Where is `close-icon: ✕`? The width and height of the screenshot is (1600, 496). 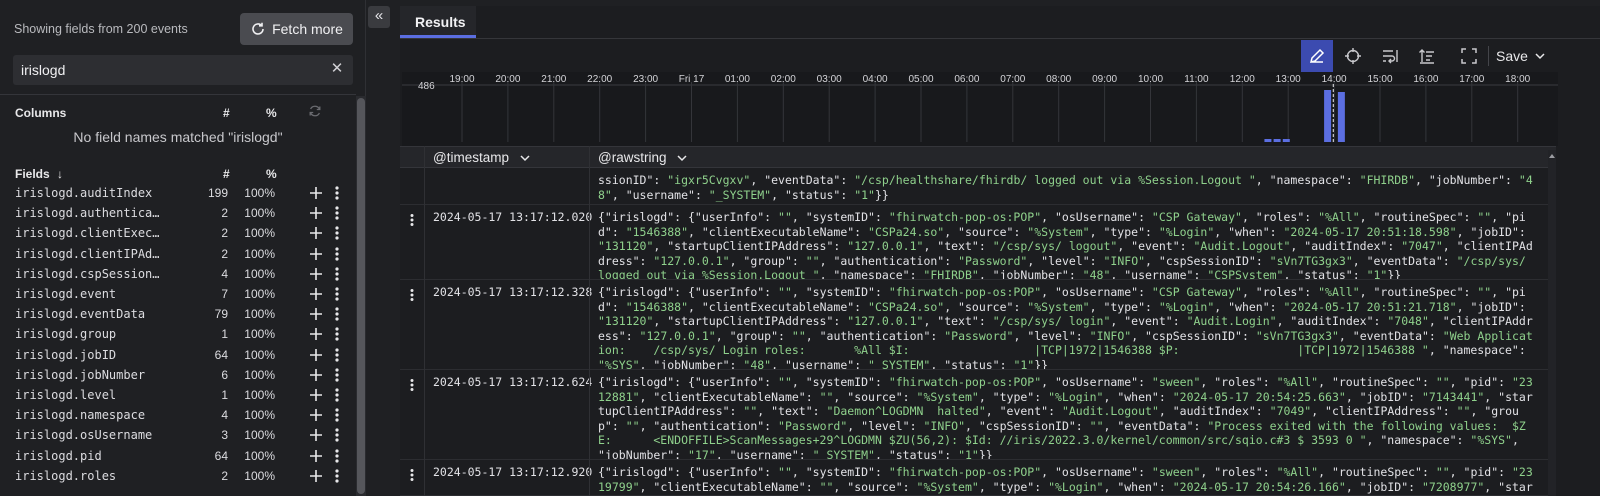
close-icon: ✕ is located at coordinates (337, 69).